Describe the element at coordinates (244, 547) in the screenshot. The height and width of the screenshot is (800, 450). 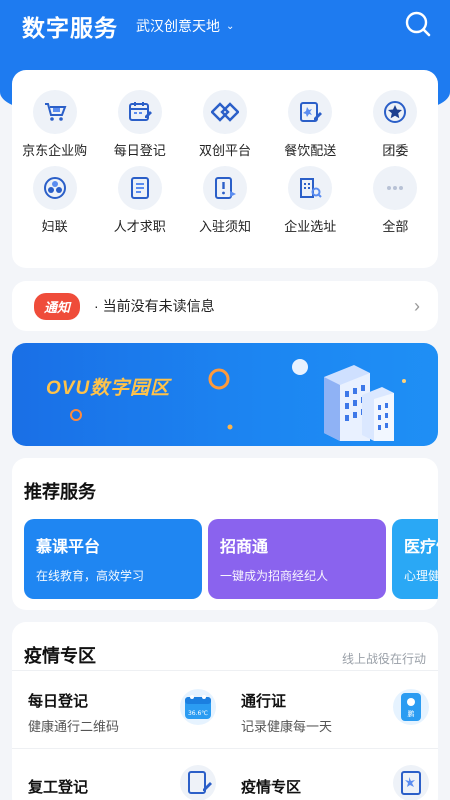
I see `card-title: 招商通` at that location.